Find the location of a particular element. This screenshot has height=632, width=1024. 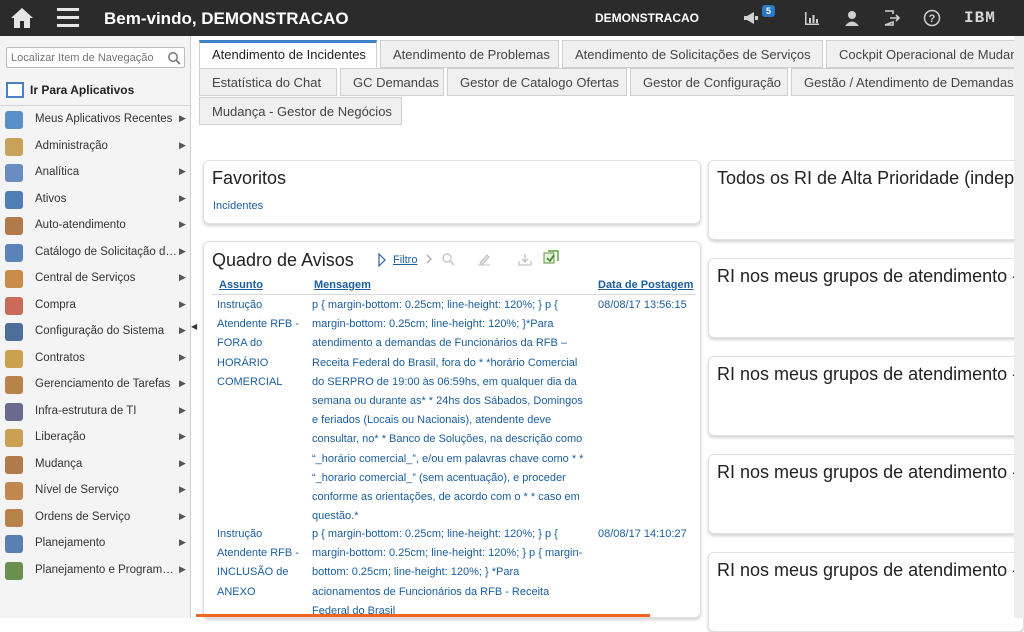

welcome-title: Bem-vindo, DEMONSTRACAO is located at coordinates (226, 18).